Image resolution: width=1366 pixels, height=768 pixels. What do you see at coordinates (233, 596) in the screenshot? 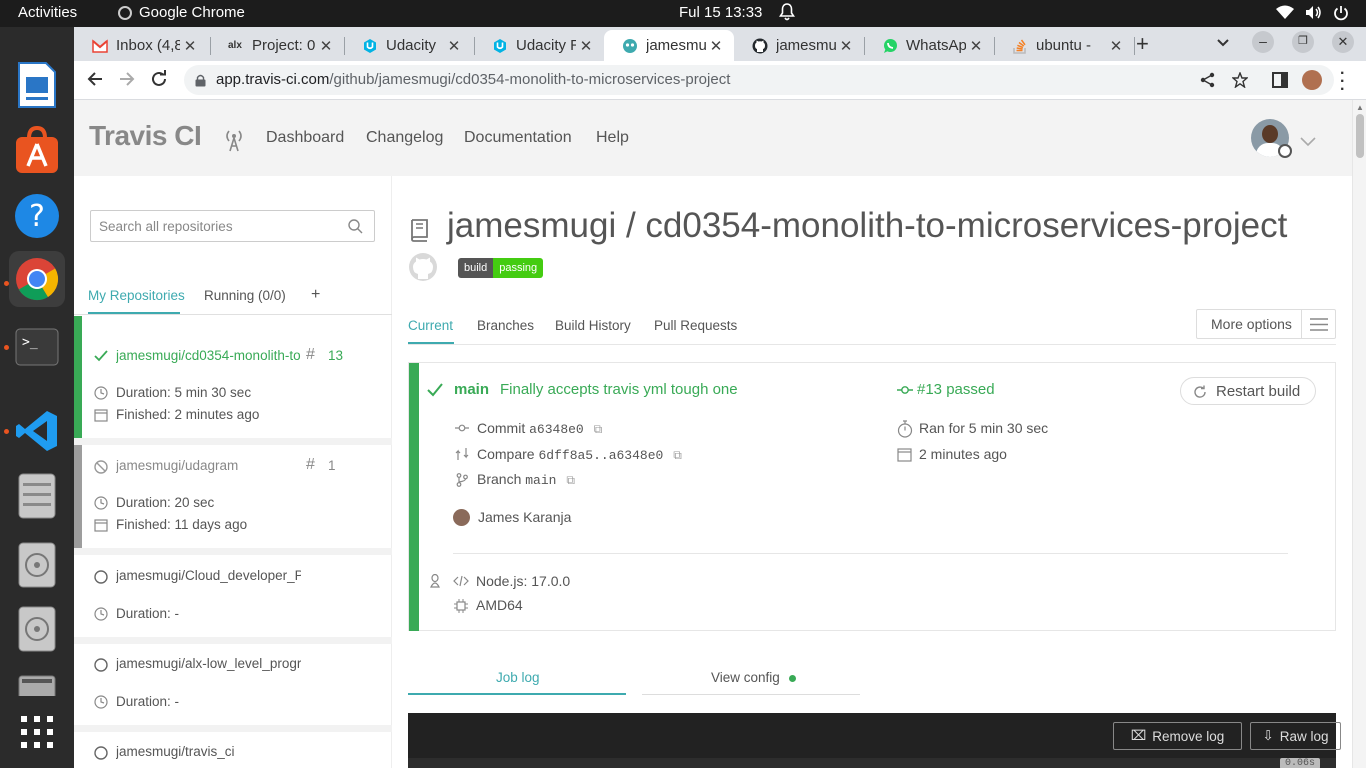
I see `repo-card: jamesmugi/Cloud_developer_P Duration: -` at bounding box center [233, 596].